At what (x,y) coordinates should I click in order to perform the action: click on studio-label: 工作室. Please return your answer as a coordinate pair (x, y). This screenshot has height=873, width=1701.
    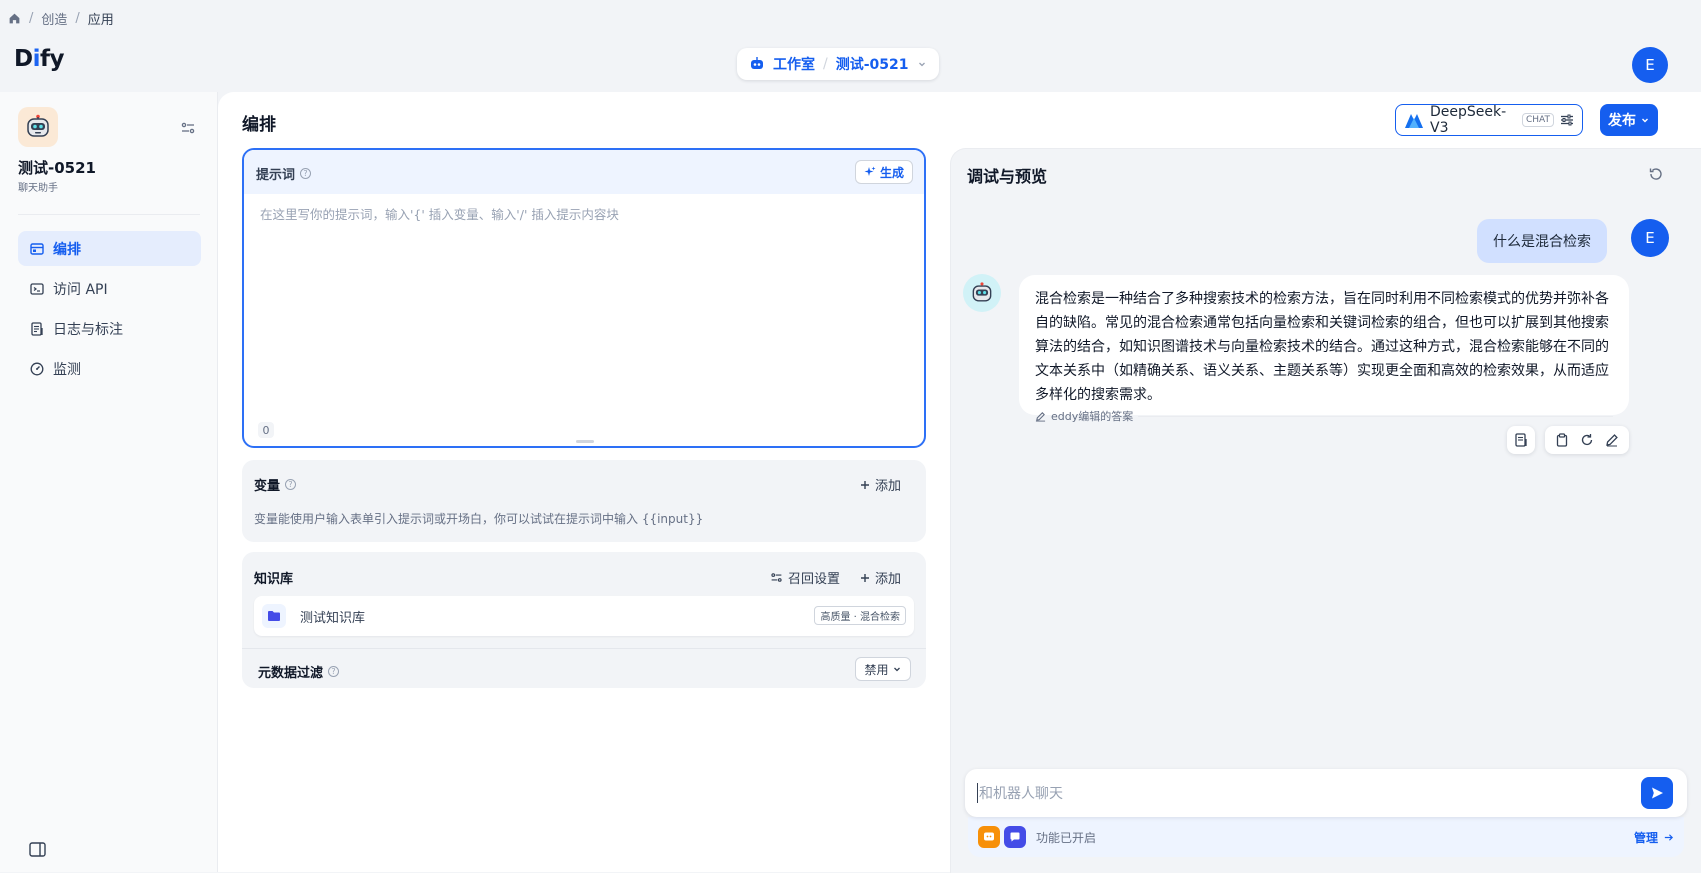
    Looking at the image, I should click on (794, 64).